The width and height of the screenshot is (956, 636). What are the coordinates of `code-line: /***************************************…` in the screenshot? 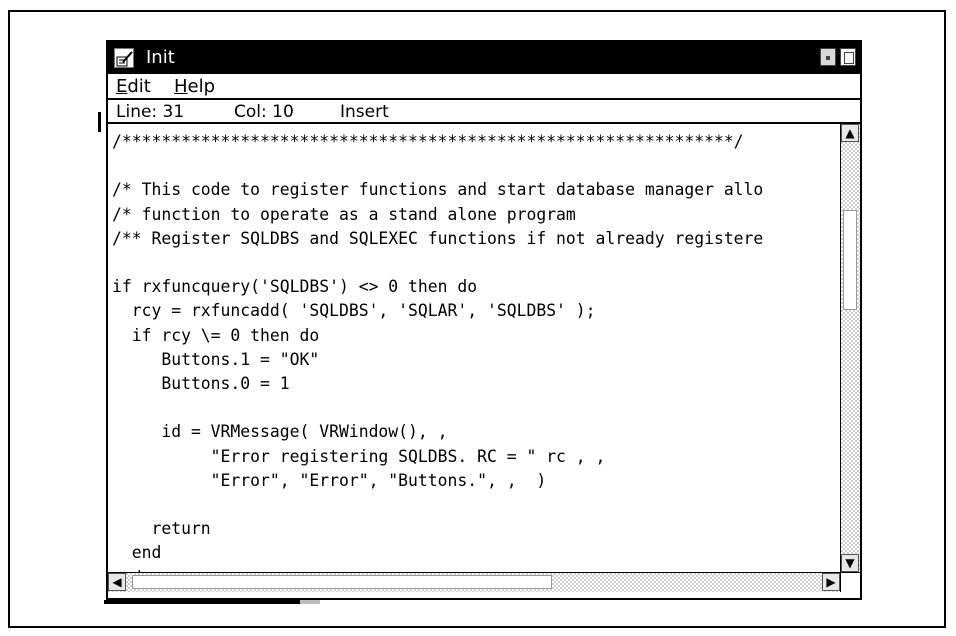 It's located at (428, 141).